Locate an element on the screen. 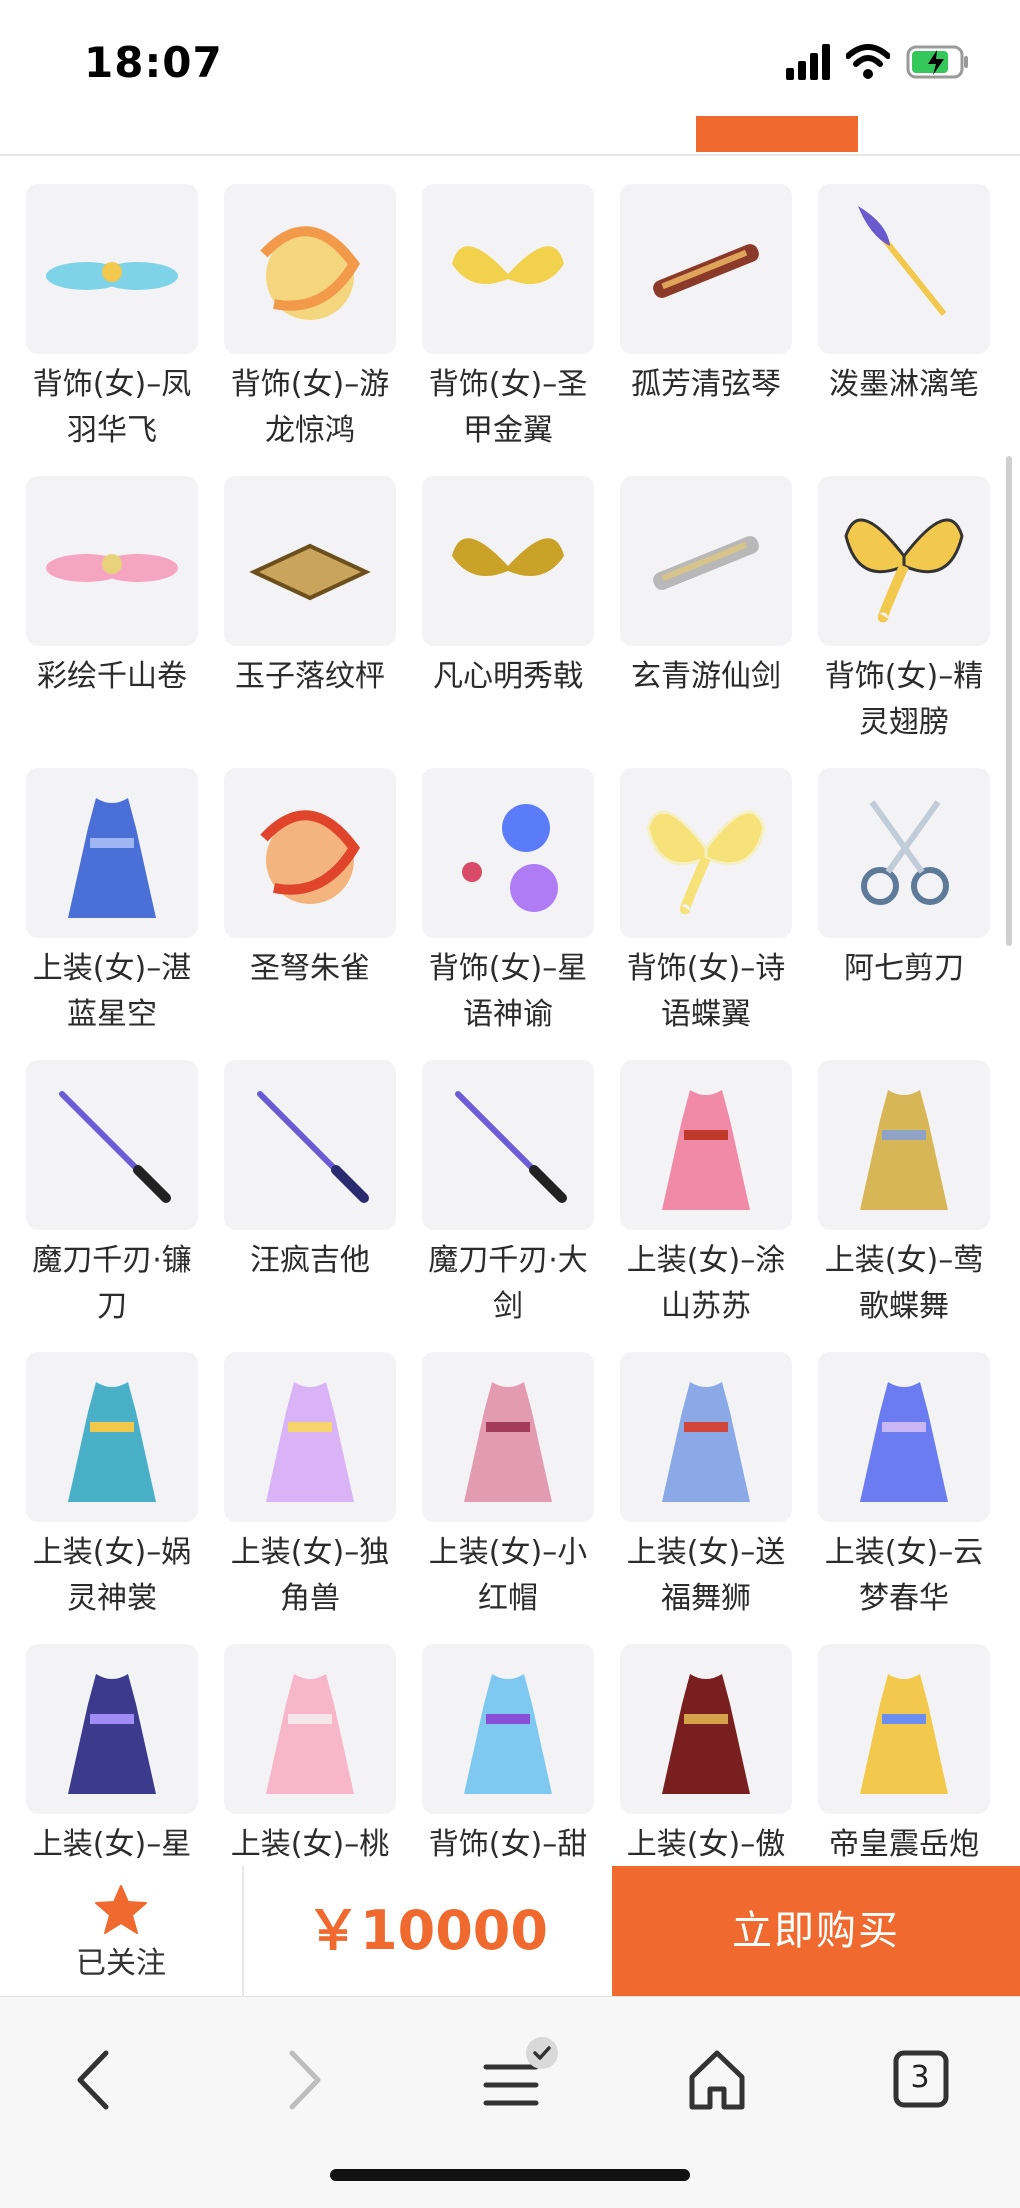  item-name: 背饰(女)–凤羽华飞 is located at coordinates (112, 407).